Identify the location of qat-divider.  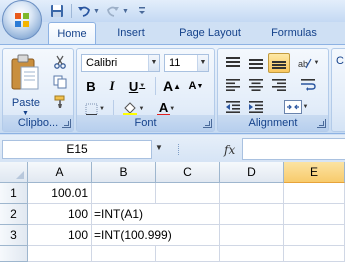
(71, 11).